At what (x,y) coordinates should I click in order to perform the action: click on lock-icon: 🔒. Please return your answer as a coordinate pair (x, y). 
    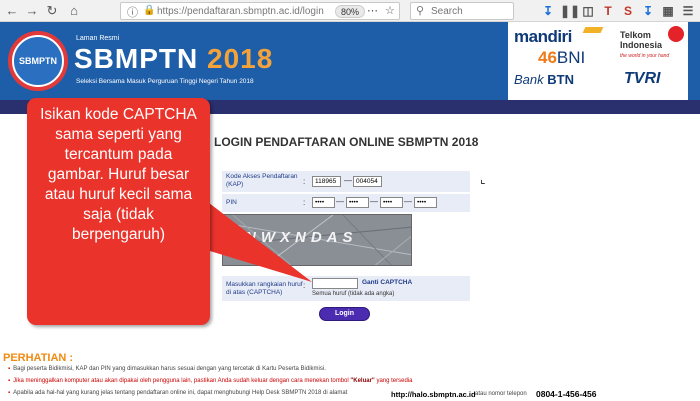
    Looking at the image, I should click on (149, 10).